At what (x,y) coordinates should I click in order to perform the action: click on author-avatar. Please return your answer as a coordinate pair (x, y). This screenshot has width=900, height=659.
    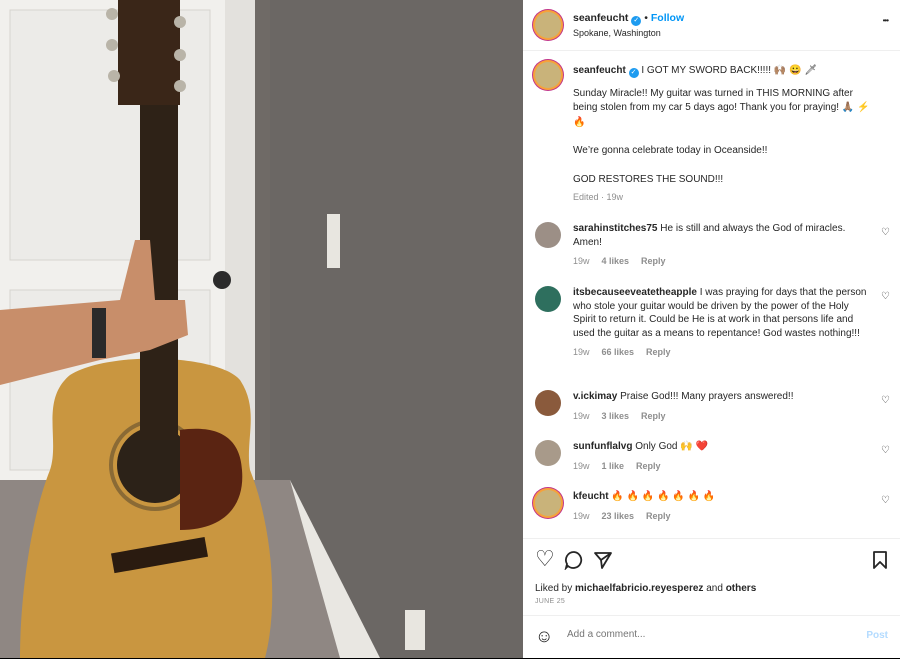
    Looking at the image, I should click on (548, 25).